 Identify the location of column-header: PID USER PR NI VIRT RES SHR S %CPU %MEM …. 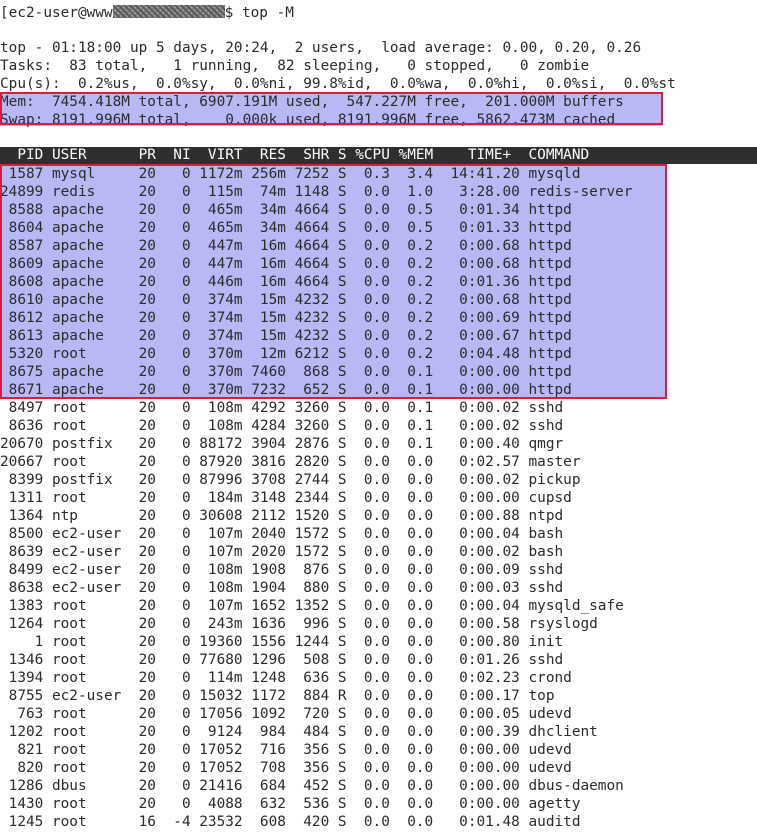
(295, 155).